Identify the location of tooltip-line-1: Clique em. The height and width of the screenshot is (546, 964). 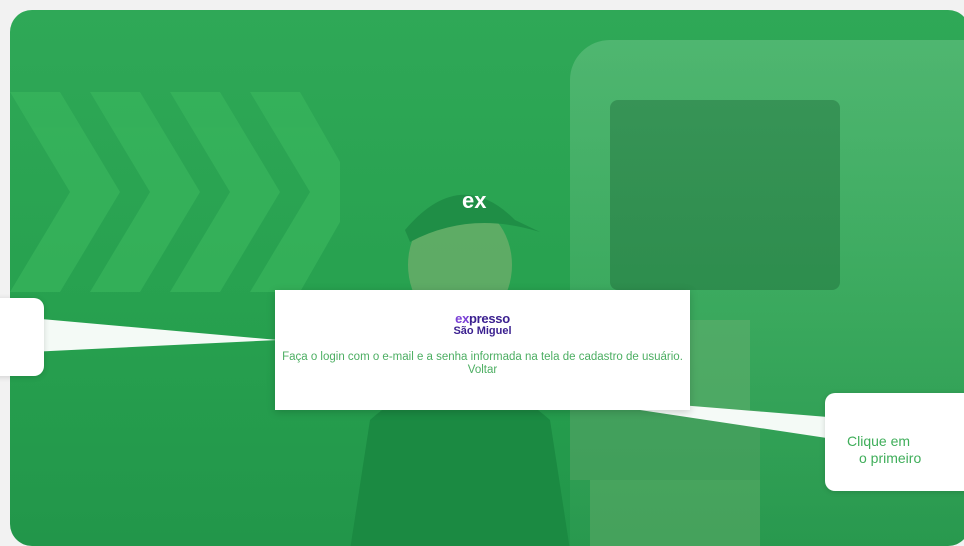
(879, 441).